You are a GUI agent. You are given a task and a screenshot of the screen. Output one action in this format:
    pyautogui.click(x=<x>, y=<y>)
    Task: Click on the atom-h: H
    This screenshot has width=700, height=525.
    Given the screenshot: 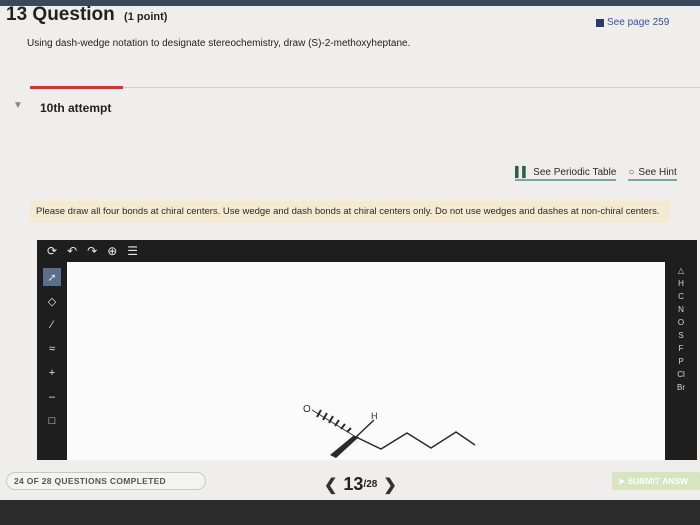 What is the action you would take?
    pyautogui.click(x=681, y=283)
    